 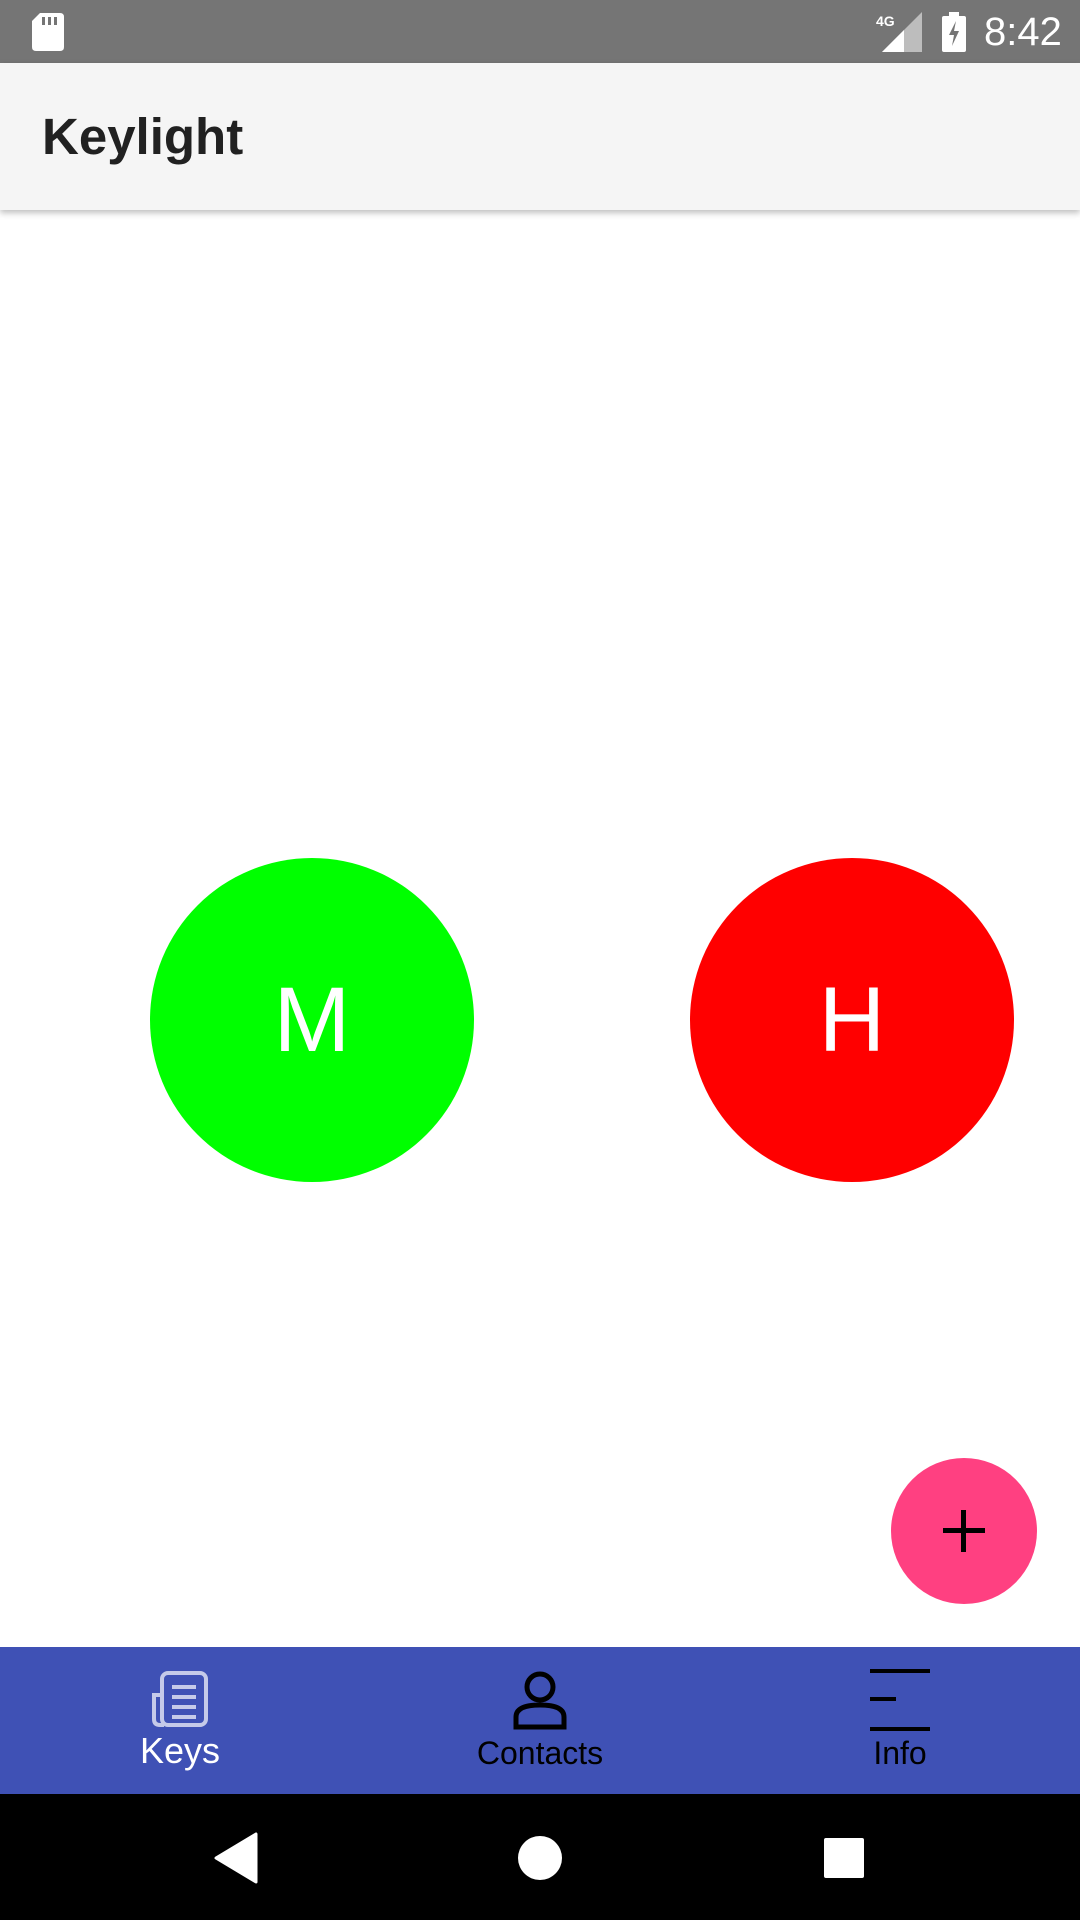 What do you see at coordinates (899, 32) in the screenshot?
I see `signal-4g-icon: 4G` at bounding box center [899, 32].